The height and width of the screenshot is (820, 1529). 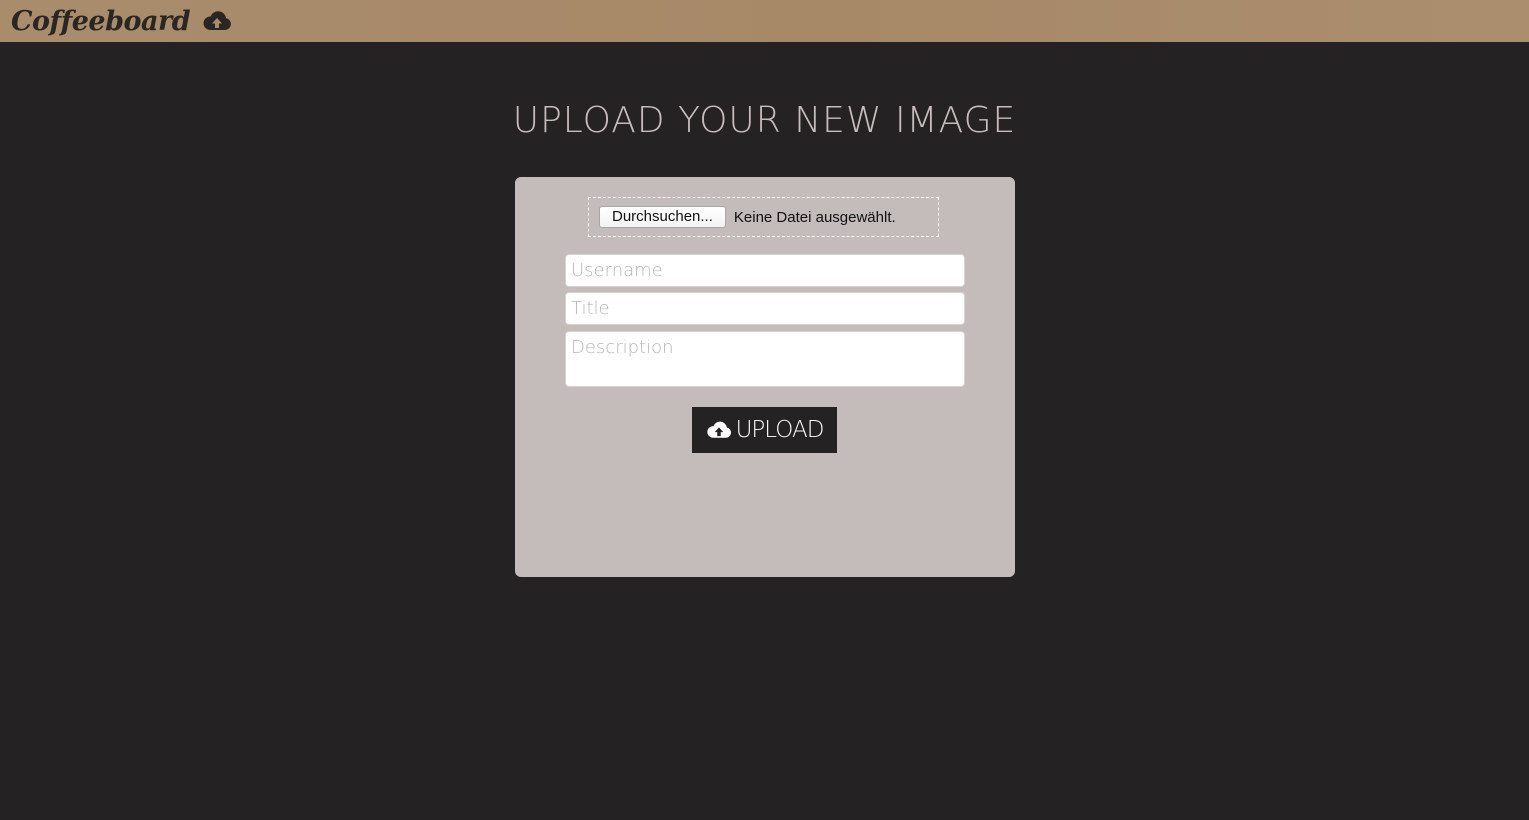 I want to click on top-navbar: Coffeeboard, so click(x=764, y=21).